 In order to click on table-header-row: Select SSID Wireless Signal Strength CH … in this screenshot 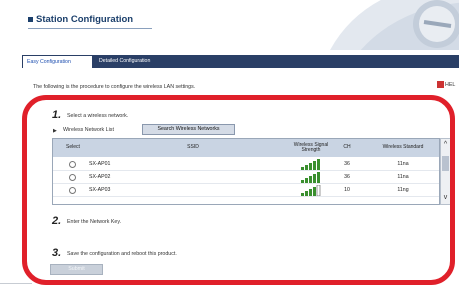, I will do `click(246, 148)`.